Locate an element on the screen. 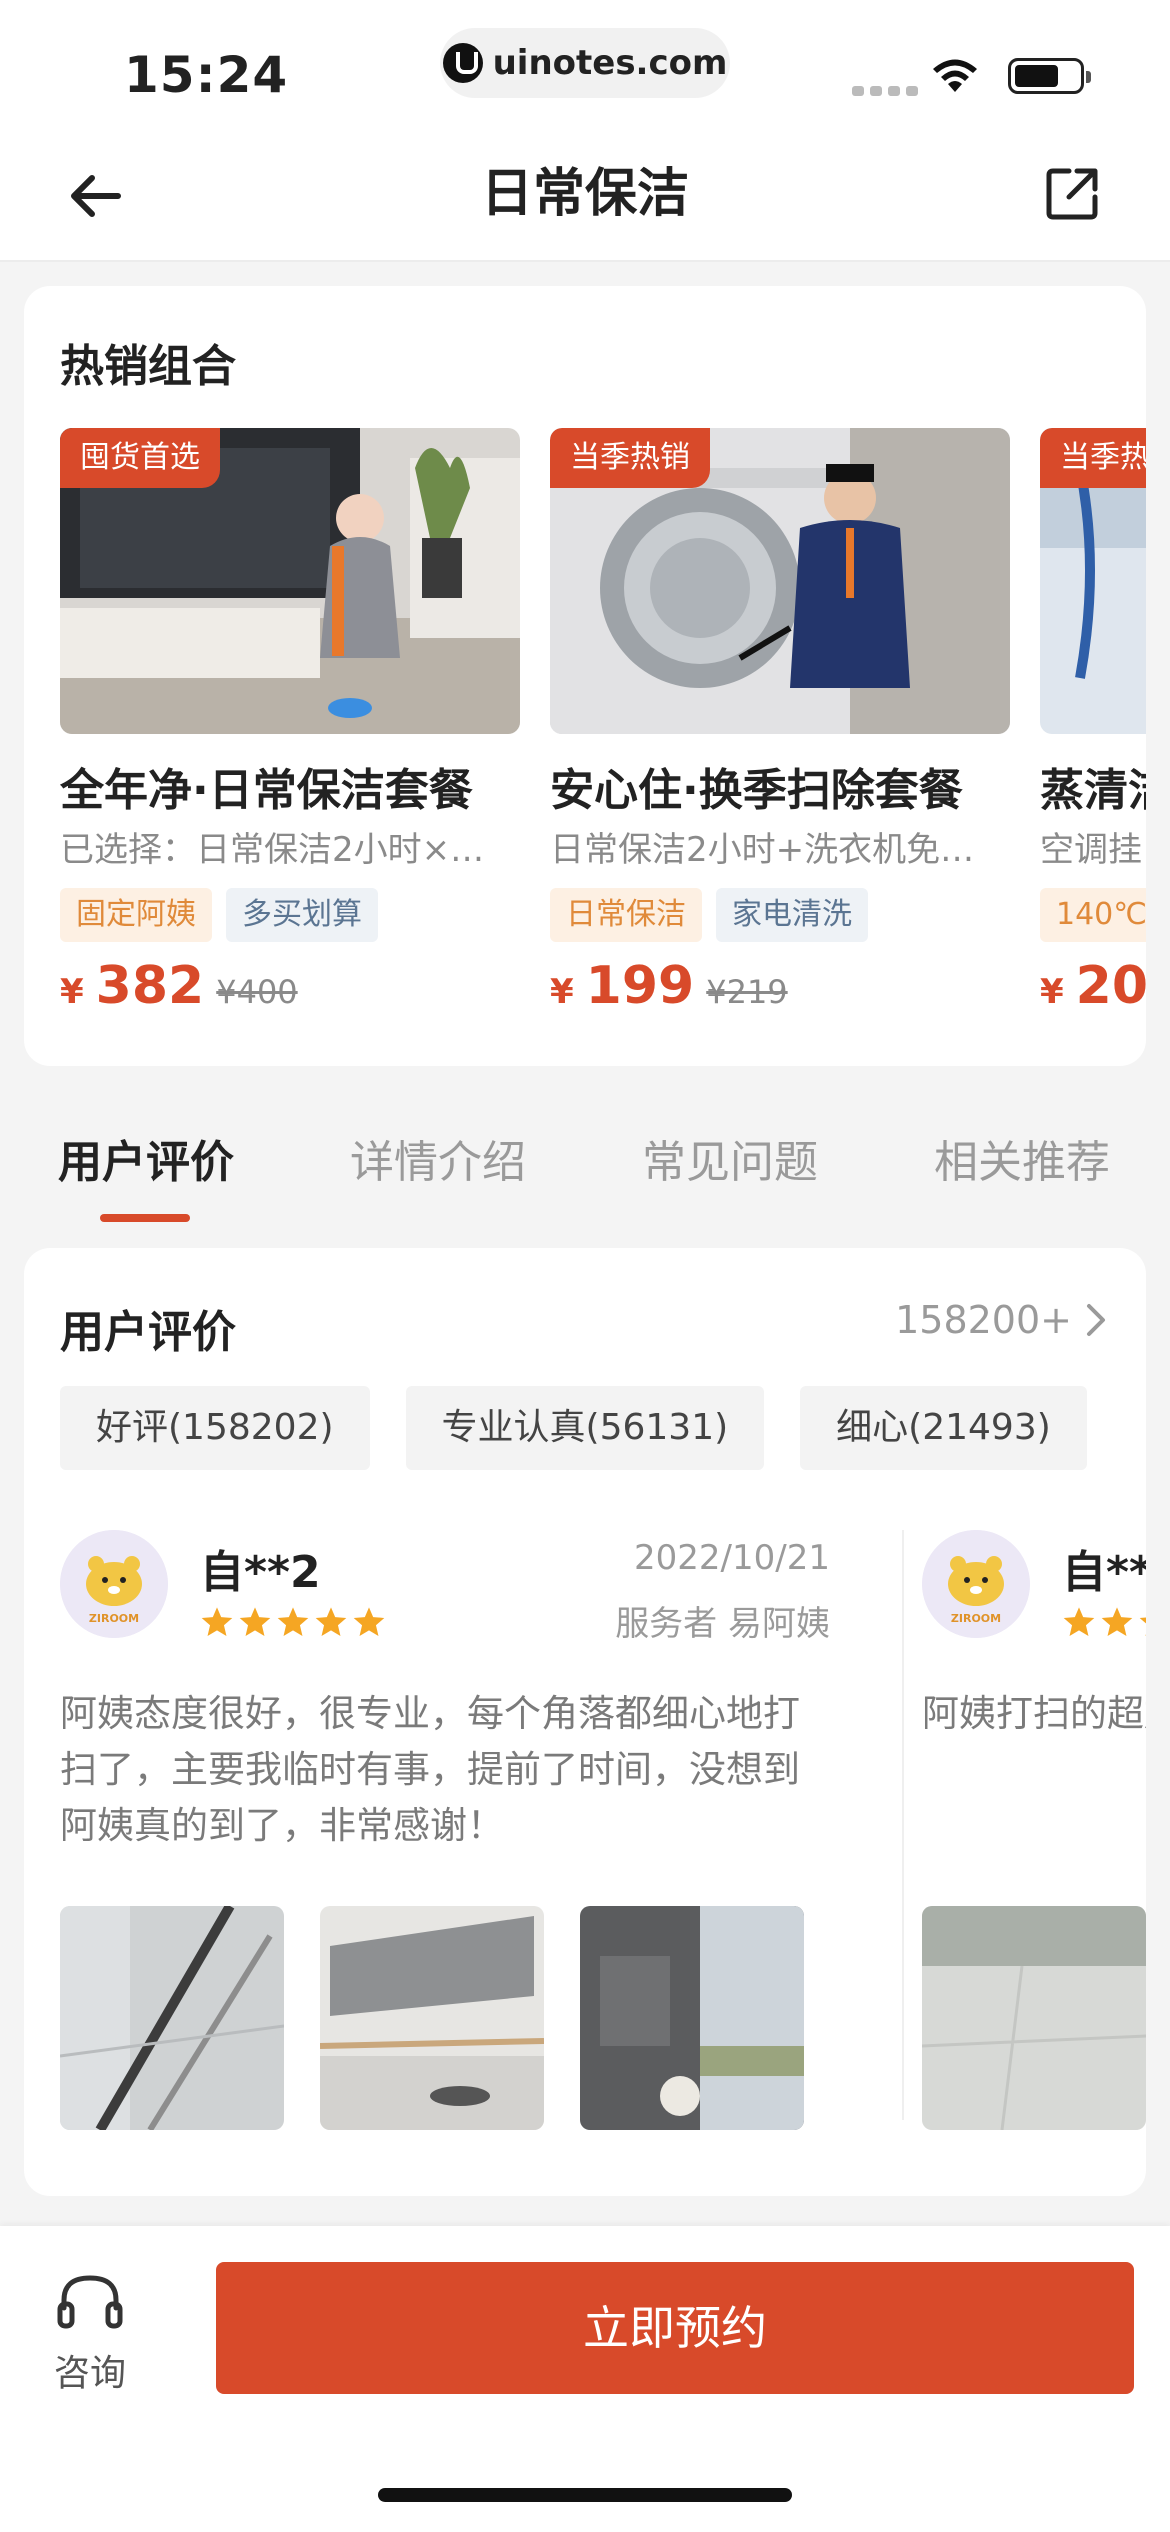 Image resolution: width=1170 pixels, height=2532 pixels. product-name: 安心住·换季扫除套餐 is located at coordinates (756, 790).